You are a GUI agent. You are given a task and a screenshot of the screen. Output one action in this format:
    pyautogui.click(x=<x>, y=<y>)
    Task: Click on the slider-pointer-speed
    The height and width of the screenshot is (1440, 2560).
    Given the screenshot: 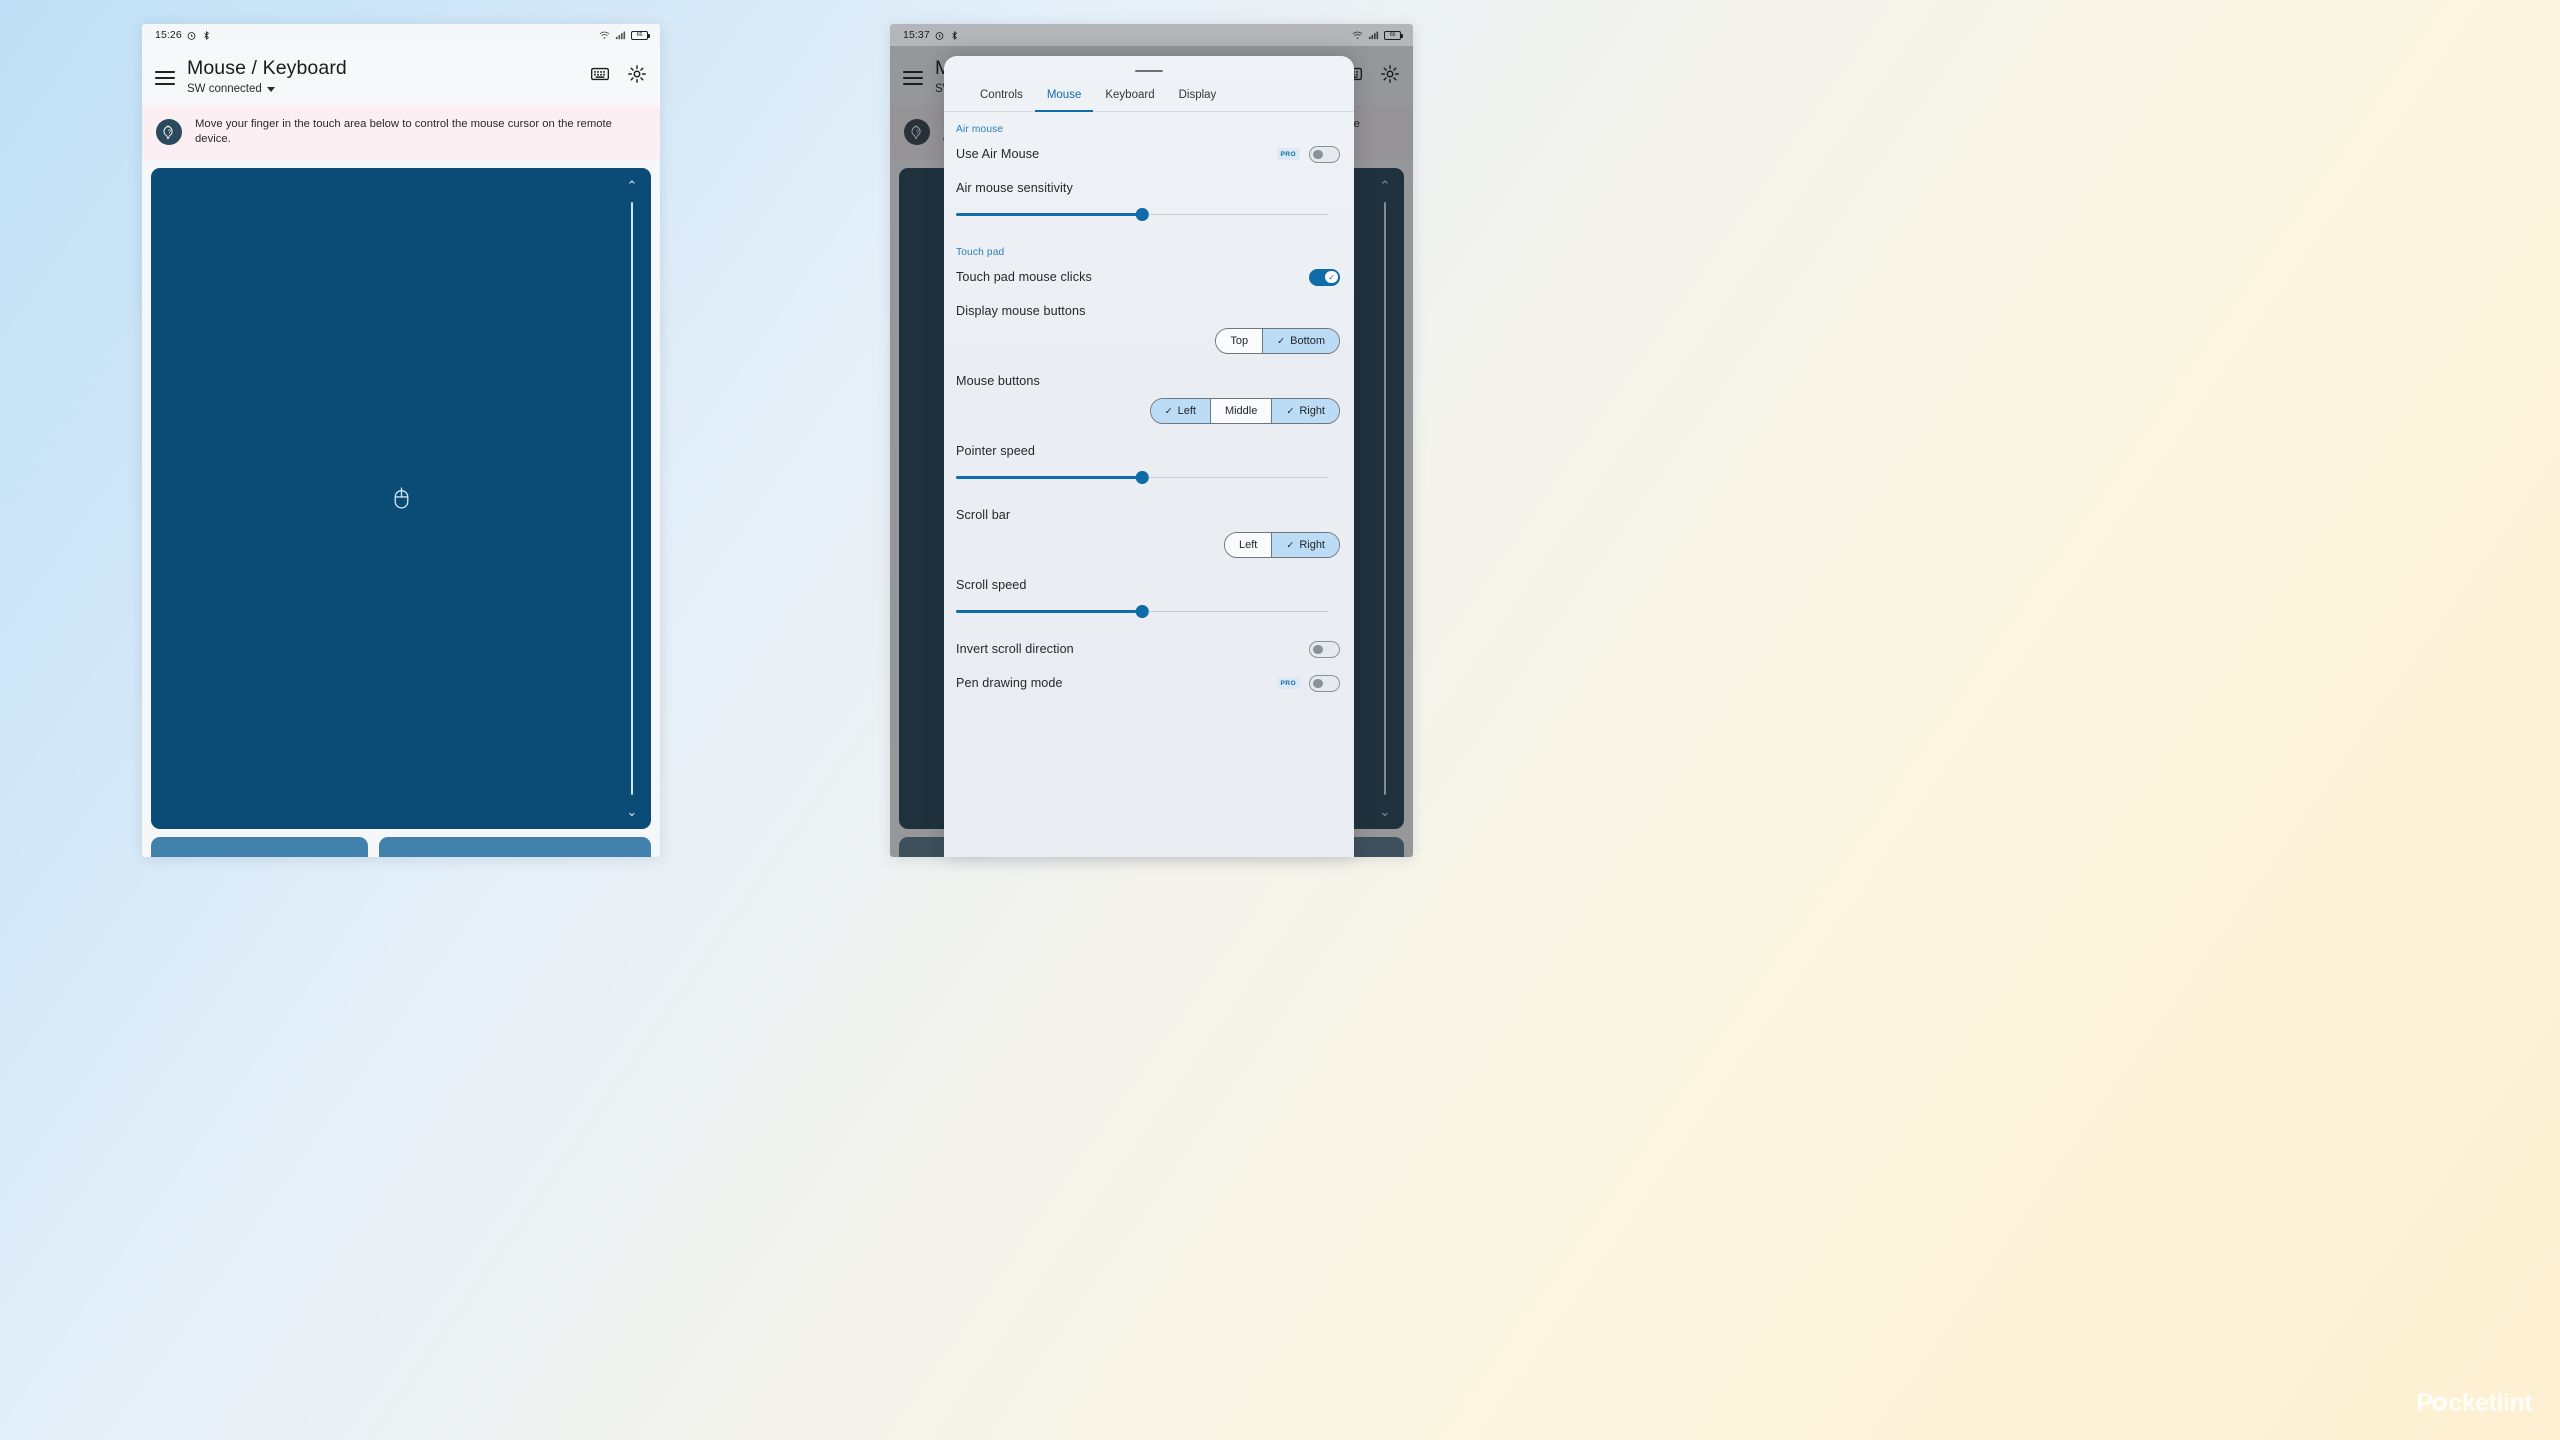 What is the action you would take?
    pyautogui.click(x=1142, y=477)
    